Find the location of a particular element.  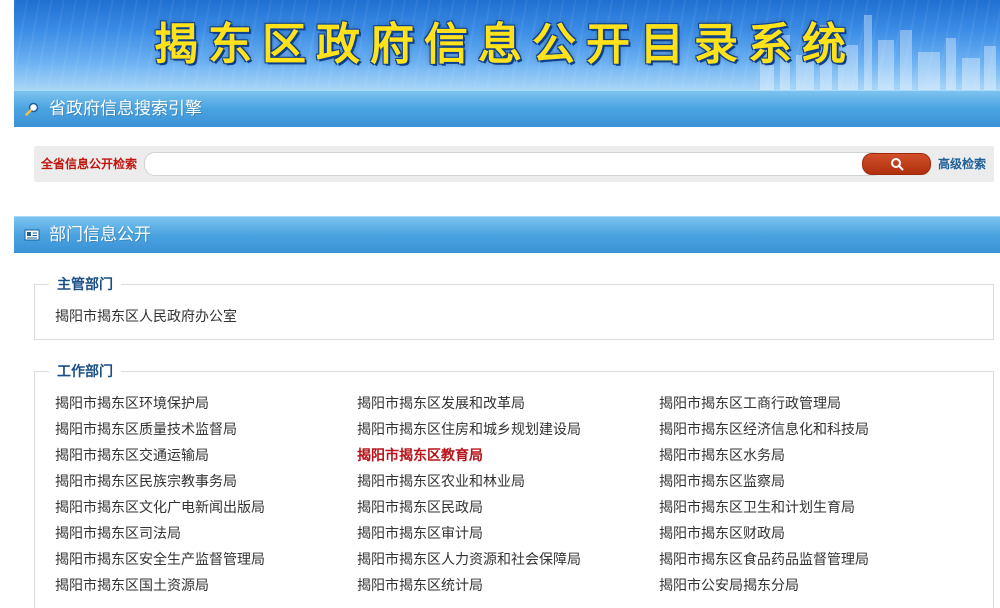

news-icon is located at coordinates (32, 235).